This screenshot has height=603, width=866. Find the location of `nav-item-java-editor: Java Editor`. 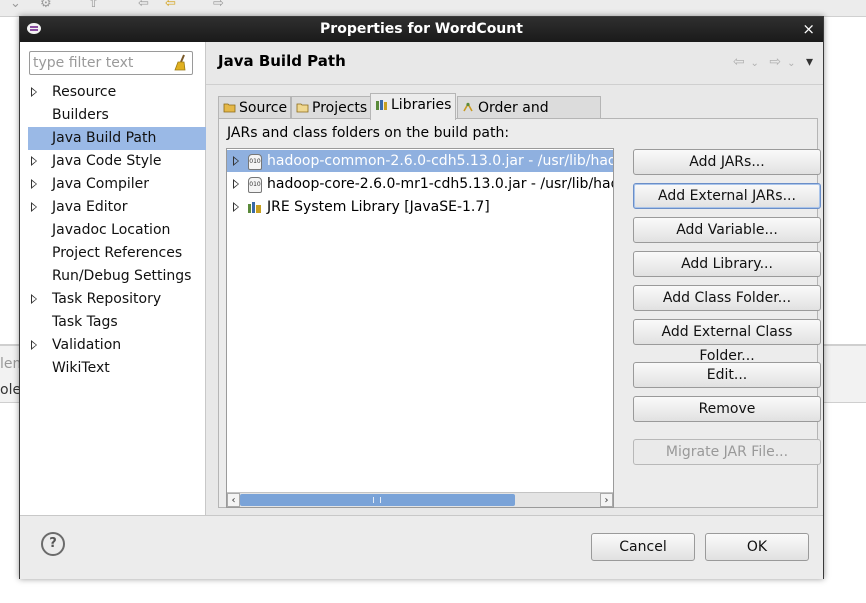

nav-item-java-editor: Java Editor is located at coordinates (112, 207).